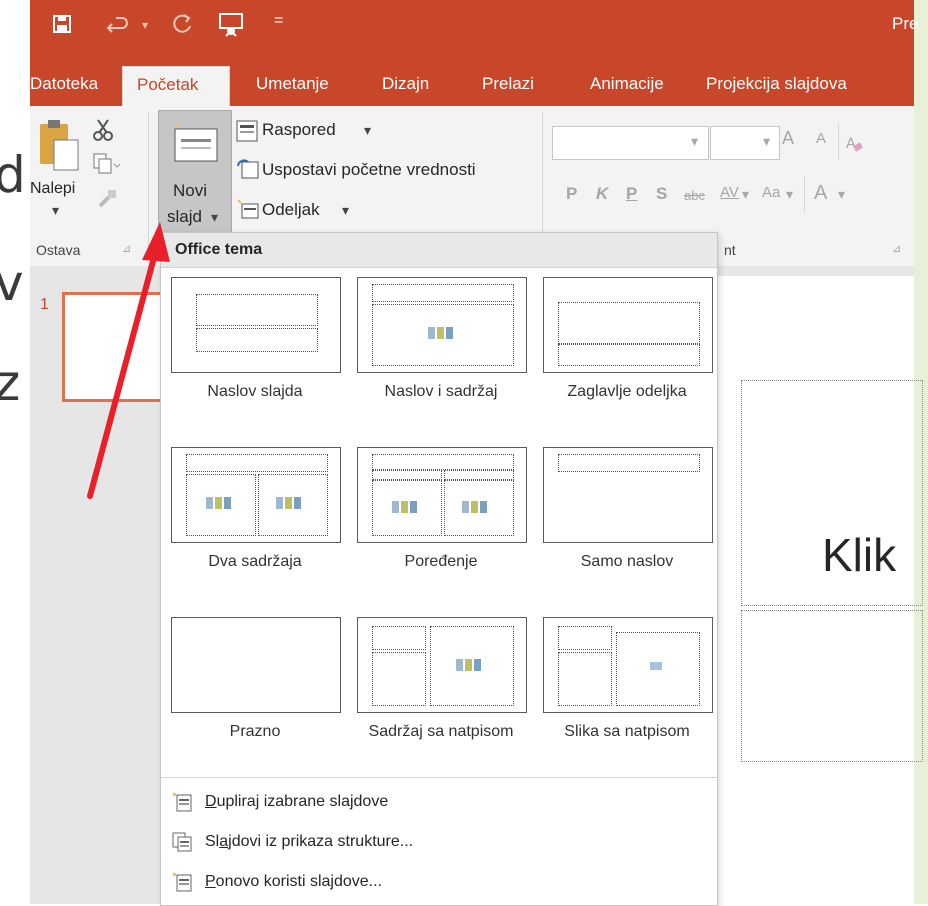 The height and width of the screenshot is (906, 928). I want to click on bold-button: P, so click(571, 194).